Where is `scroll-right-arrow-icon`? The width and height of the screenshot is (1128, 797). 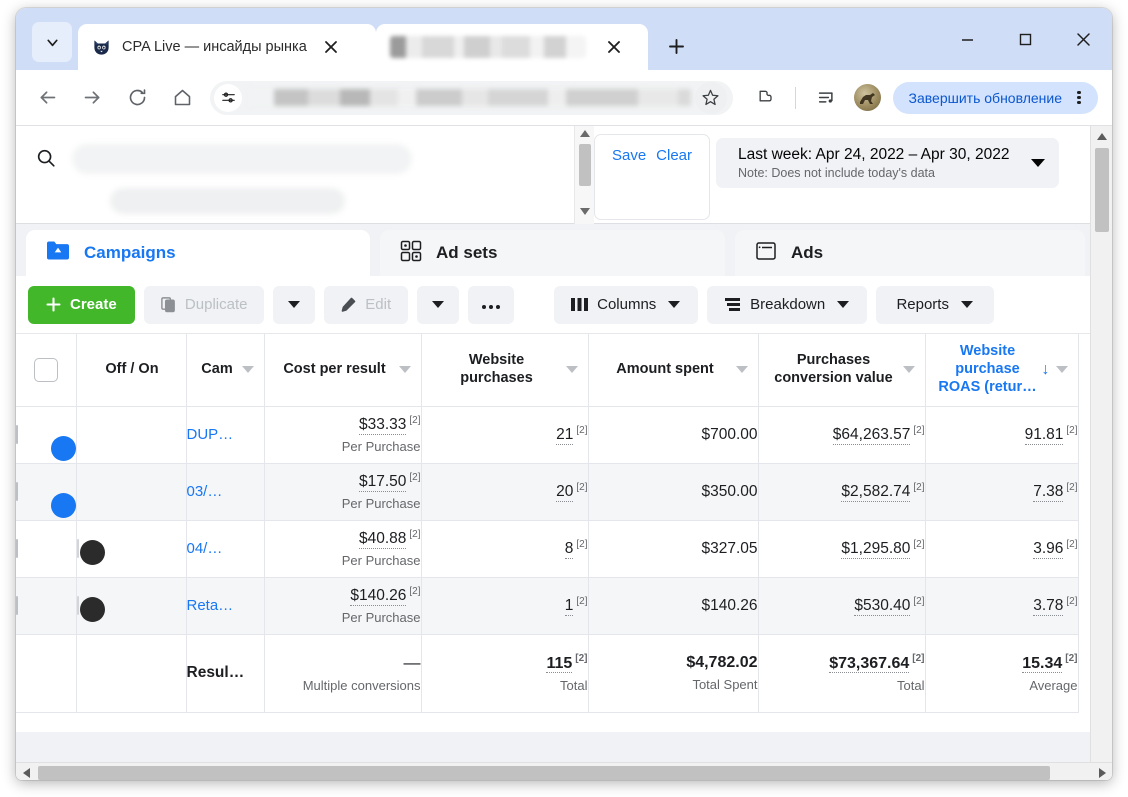
scroll-right-arrow-icon is located at coordinates (1102, 772).